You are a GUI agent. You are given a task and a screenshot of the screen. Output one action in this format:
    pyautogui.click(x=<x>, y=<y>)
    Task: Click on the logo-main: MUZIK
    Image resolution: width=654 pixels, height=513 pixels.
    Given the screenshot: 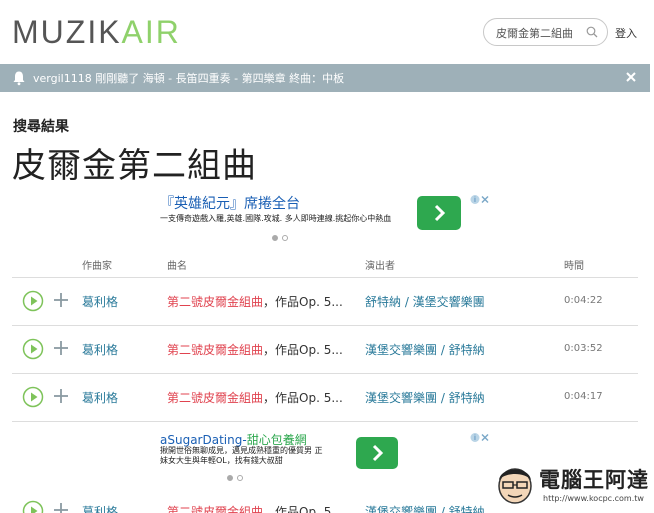 What is the action you would take?
    pyautogui.click(x=67, y=32)
    